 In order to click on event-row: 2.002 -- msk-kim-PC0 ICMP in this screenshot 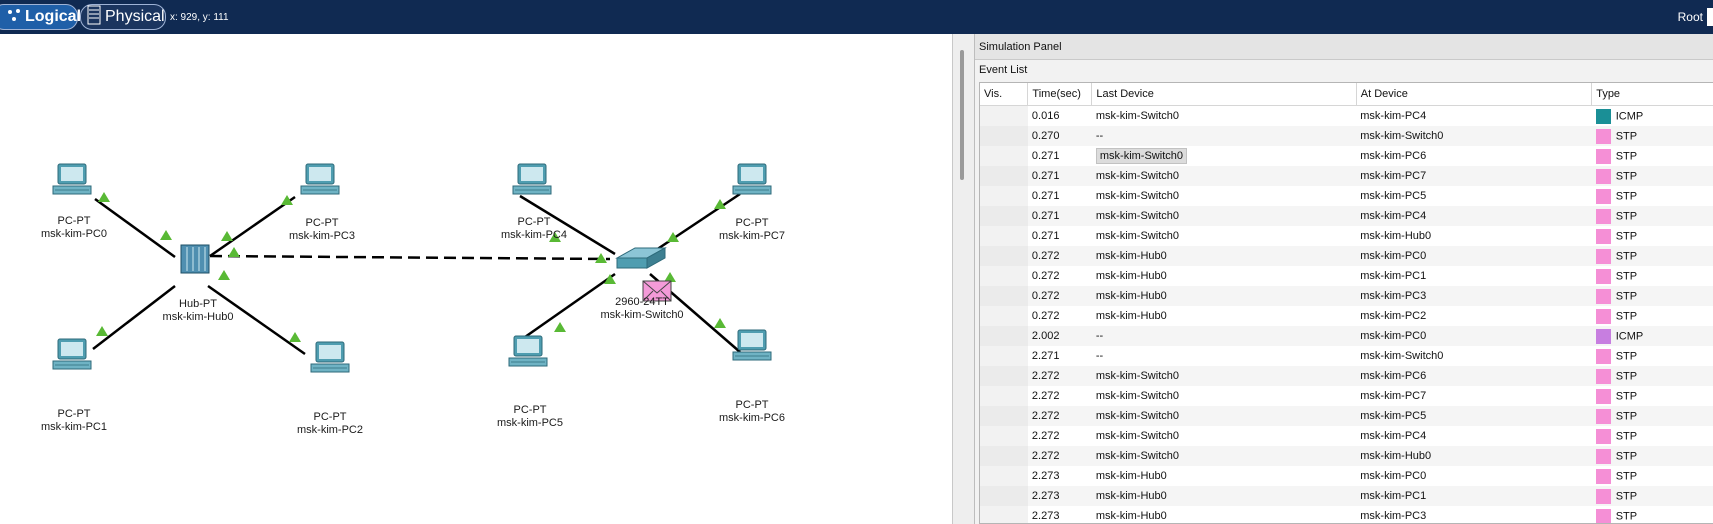, I will do `click(1346, 336)`.